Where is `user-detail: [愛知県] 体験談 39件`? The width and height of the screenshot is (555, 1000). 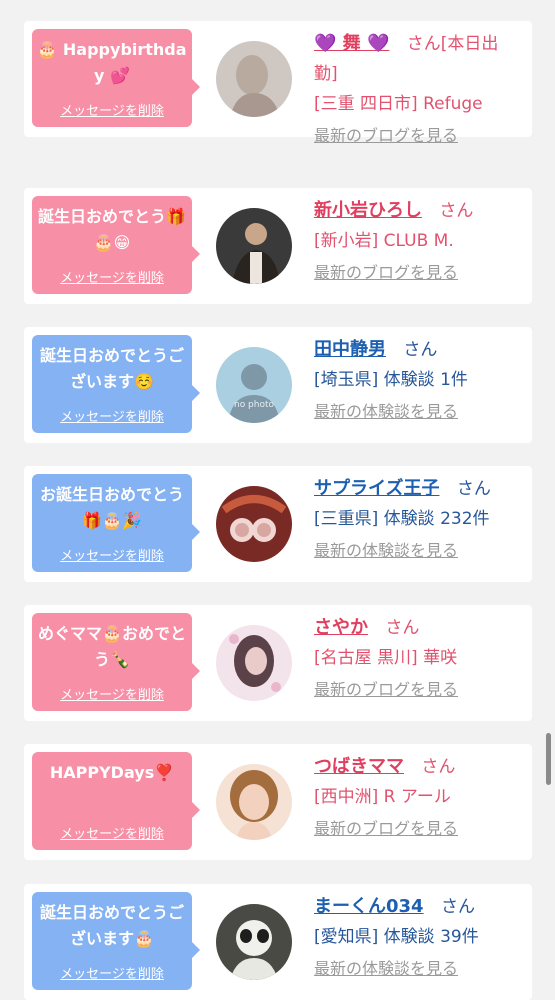
user-detail: [愛知県] 体験談 39件 is located at coordinates (396, 937).